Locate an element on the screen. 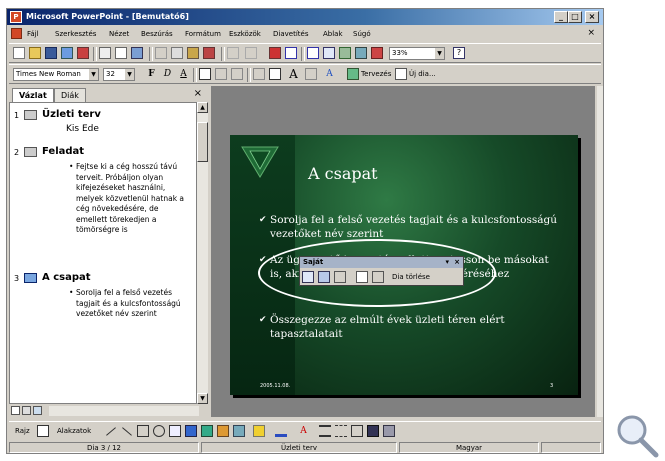 This screenshot has width=665, height=461. arrow-style-icon is located at coordinates (357, 431).